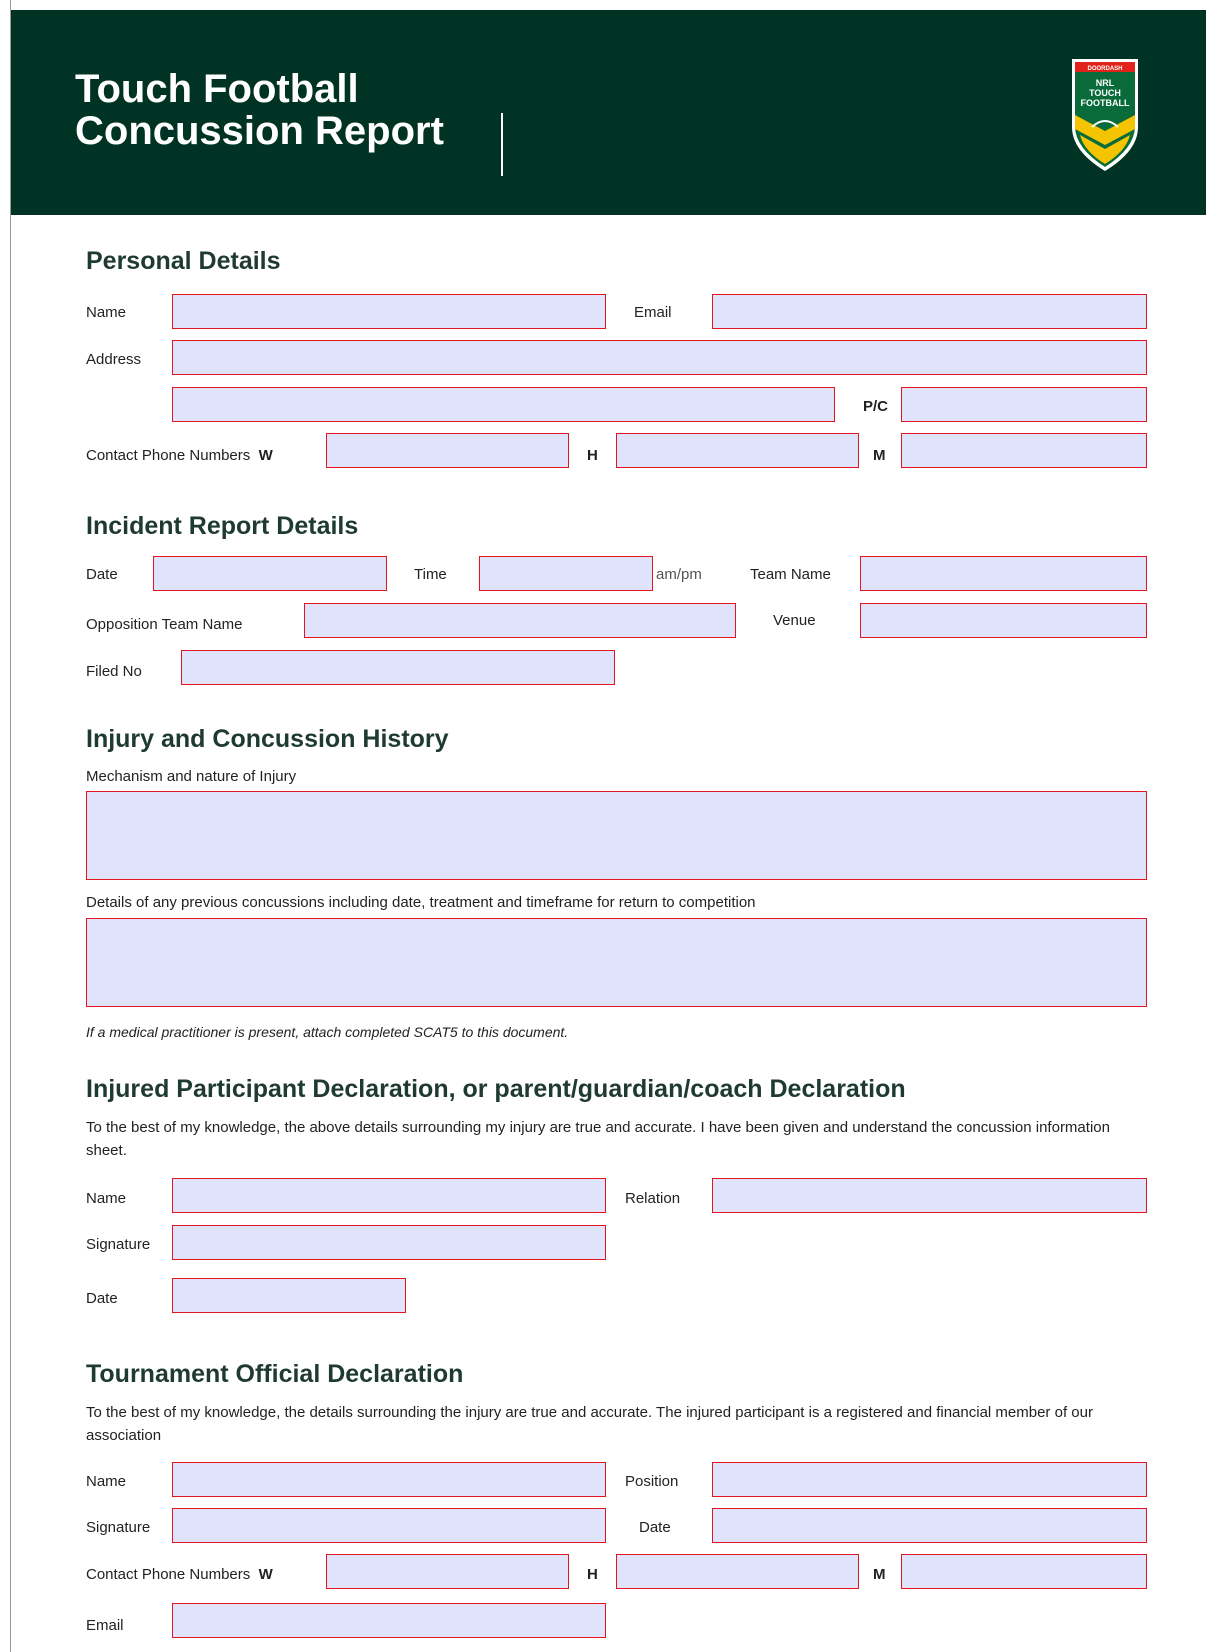 This screenshot has width=1206, height=1652. What do you see at coordinates (655, 1527) in the screenshot?
I see `official-date-label: Date` at bounding box center [655, 1527].